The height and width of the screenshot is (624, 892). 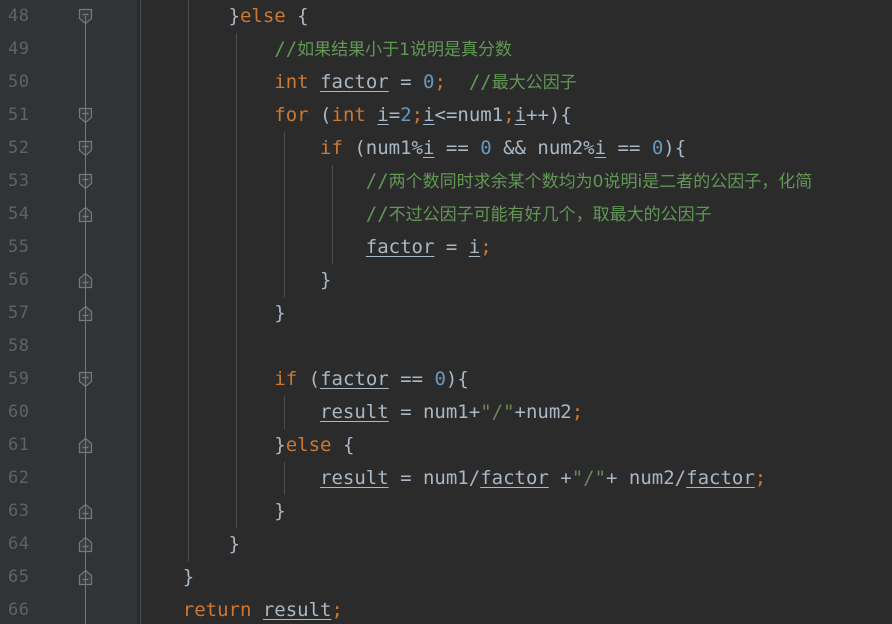 What do you see at coordinates (19, 544) in the screenshot?
I see `line-number: 64` at bounding box center [19, 544].